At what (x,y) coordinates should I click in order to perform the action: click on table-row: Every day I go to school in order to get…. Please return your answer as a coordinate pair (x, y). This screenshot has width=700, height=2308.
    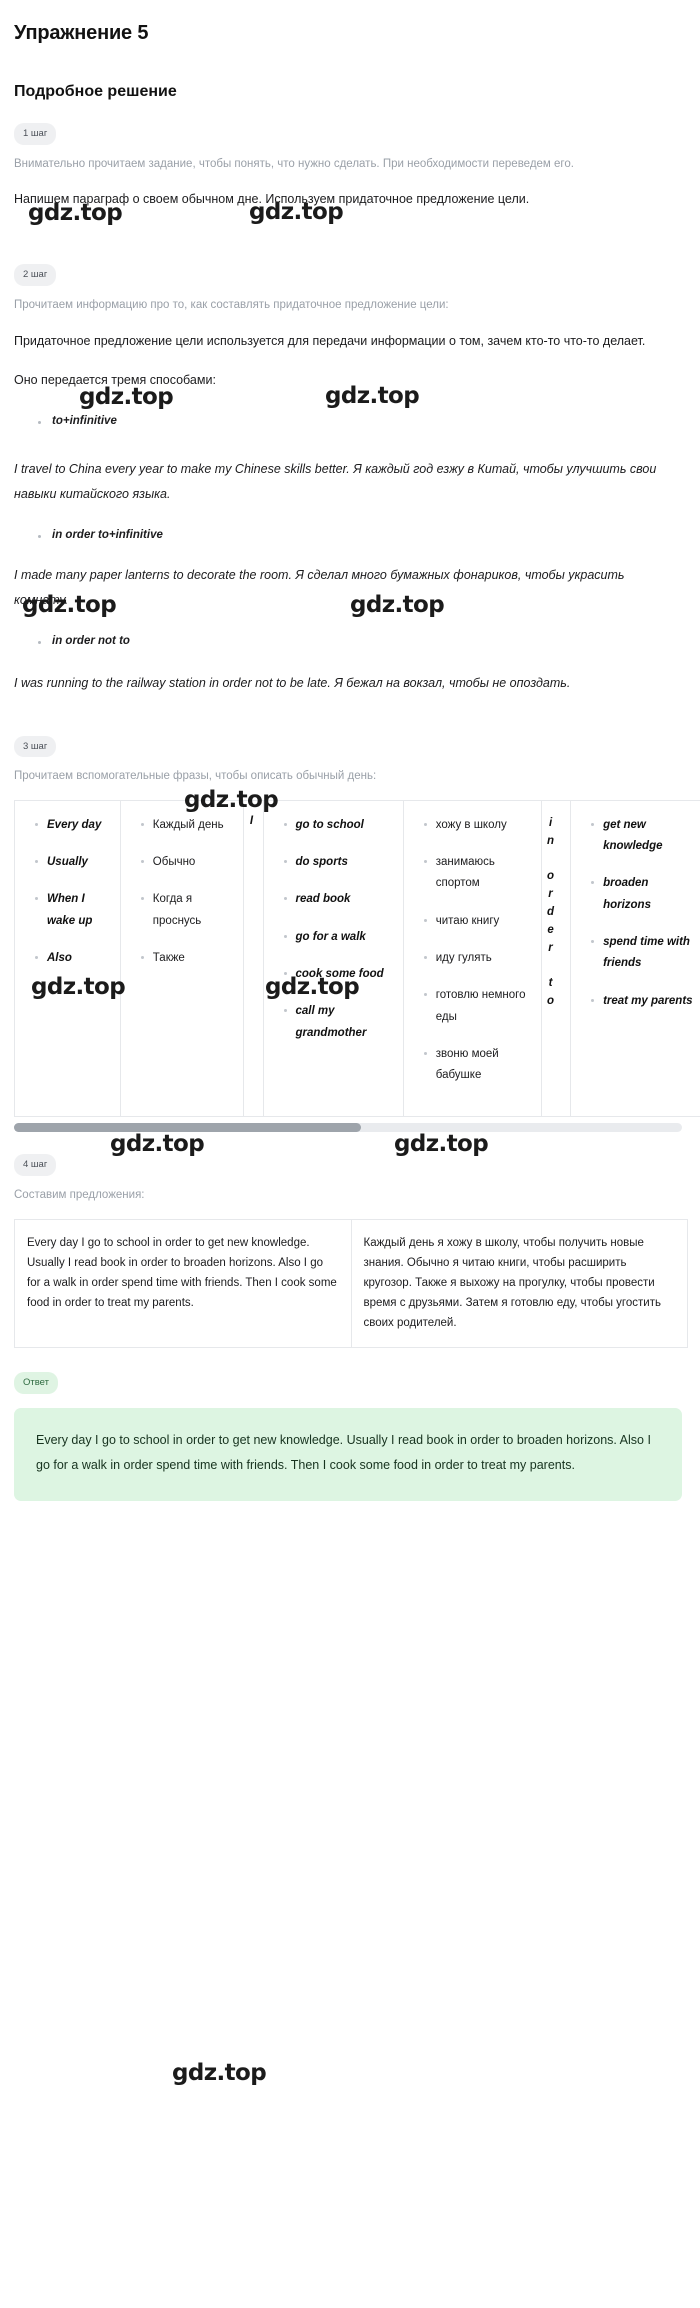
    Looking at the image, I should click on (351, 1283).